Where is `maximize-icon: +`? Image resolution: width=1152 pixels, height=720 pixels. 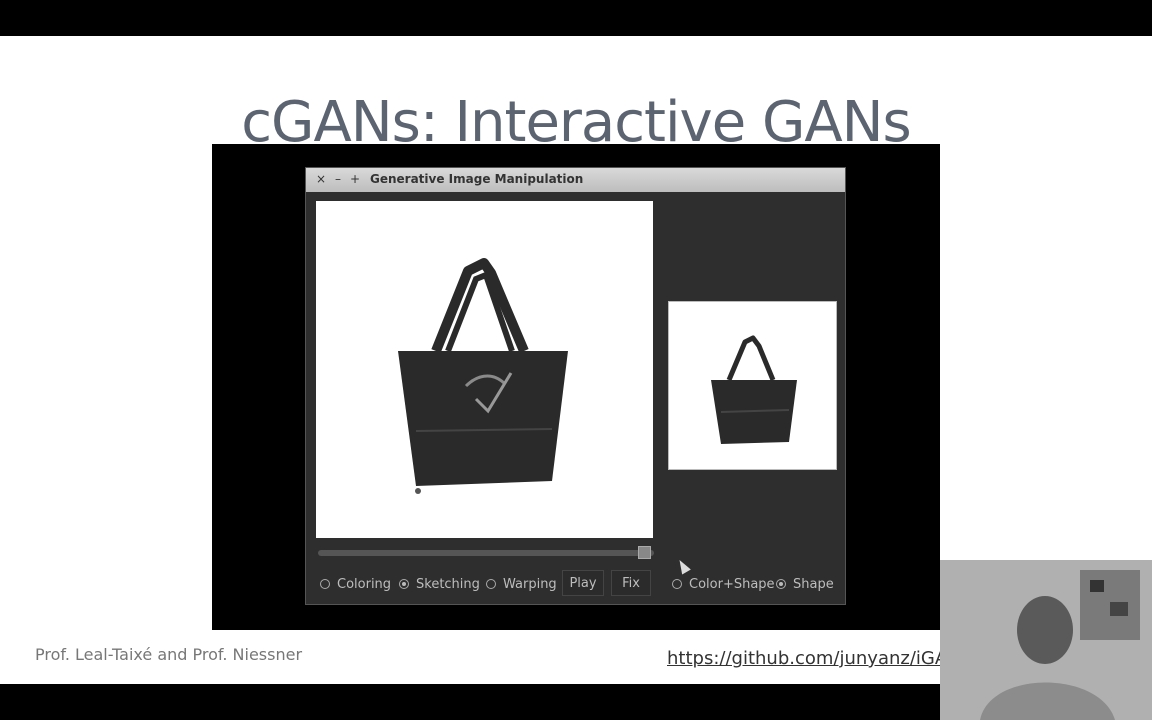 maximize-icon: + is located at coordinates (355, 179).